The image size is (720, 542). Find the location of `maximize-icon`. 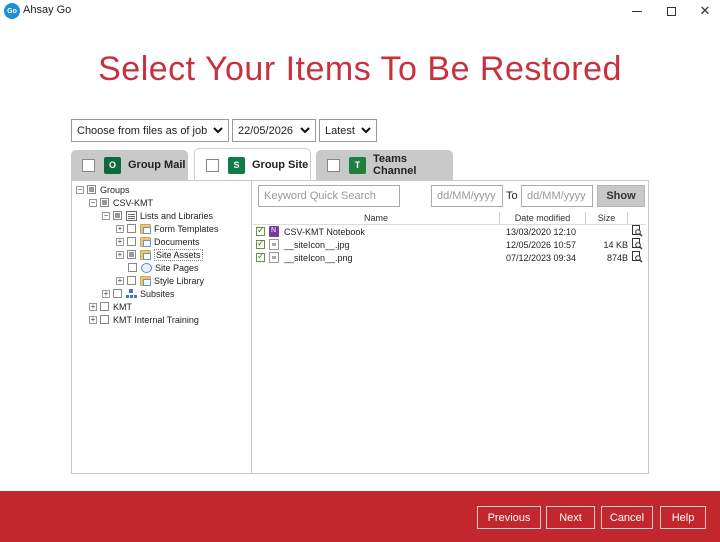

maximize-icon is located at coordinates (671, 11).